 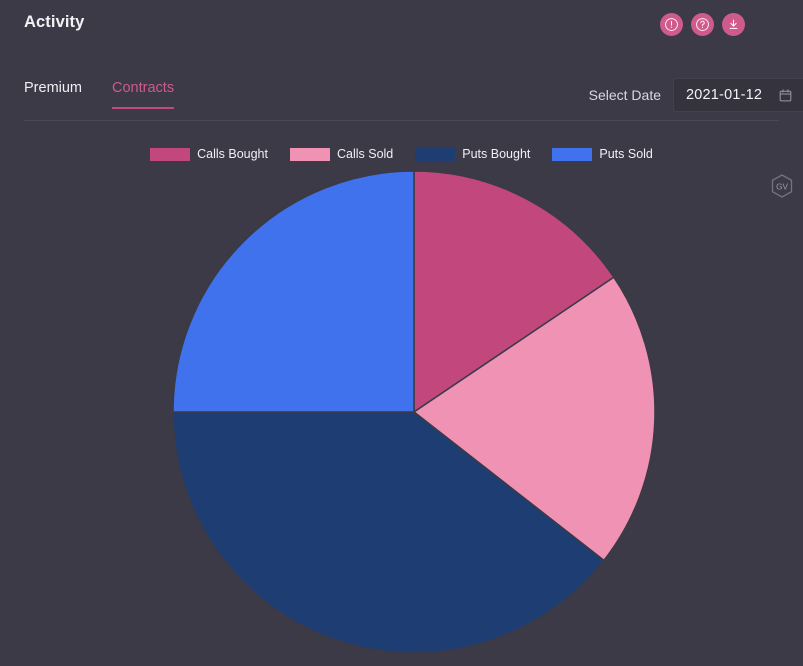 I want to click on hexagon-logo-icon: GV, so click(x=782, y=186).